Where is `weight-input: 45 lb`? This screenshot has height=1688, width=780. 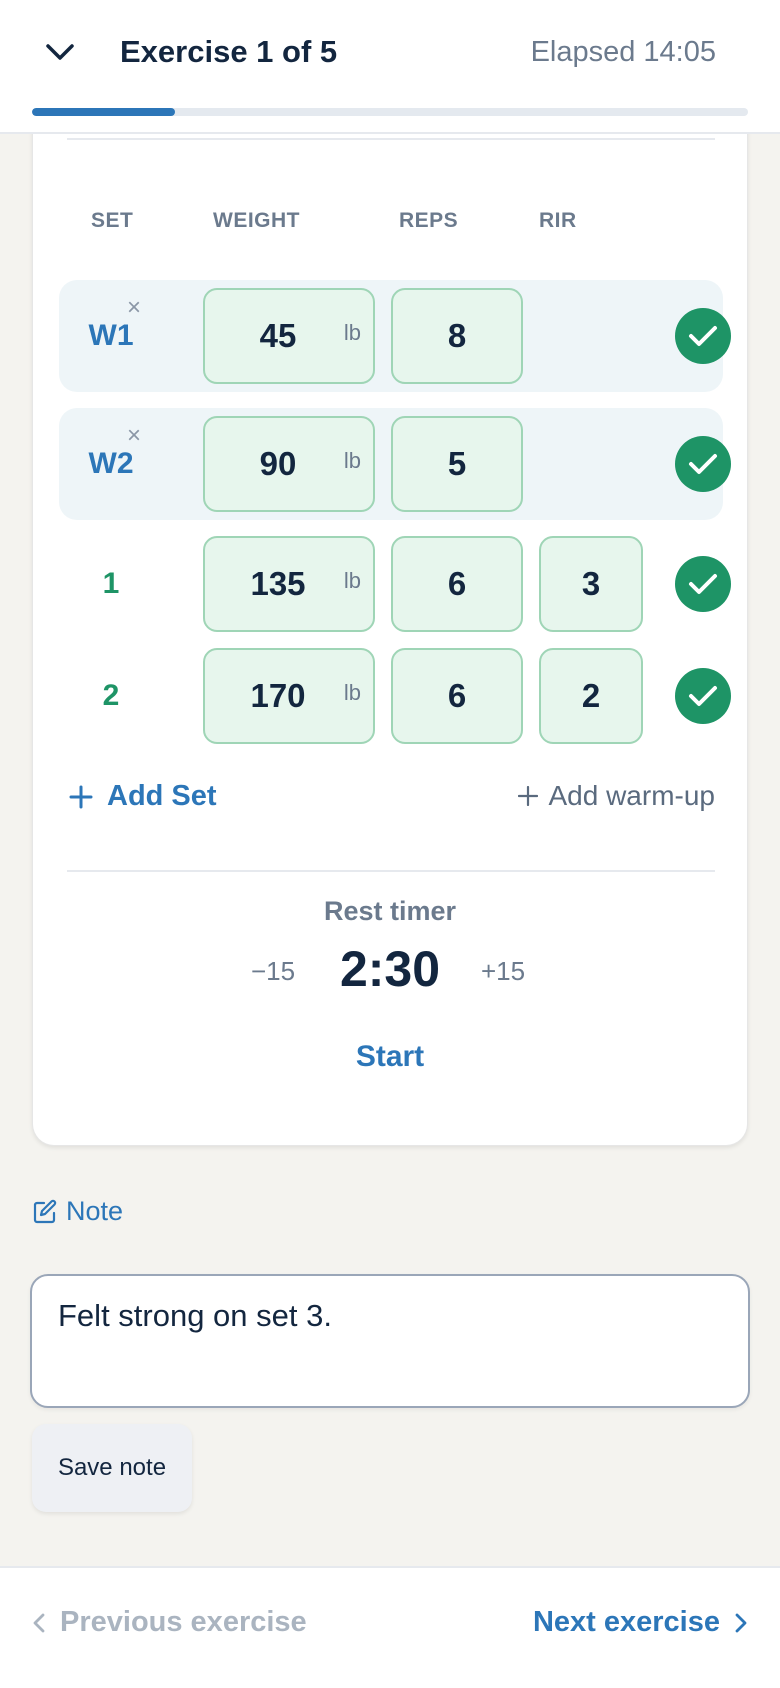 weight-input: 45 lb is located at coordinates (289, 336).